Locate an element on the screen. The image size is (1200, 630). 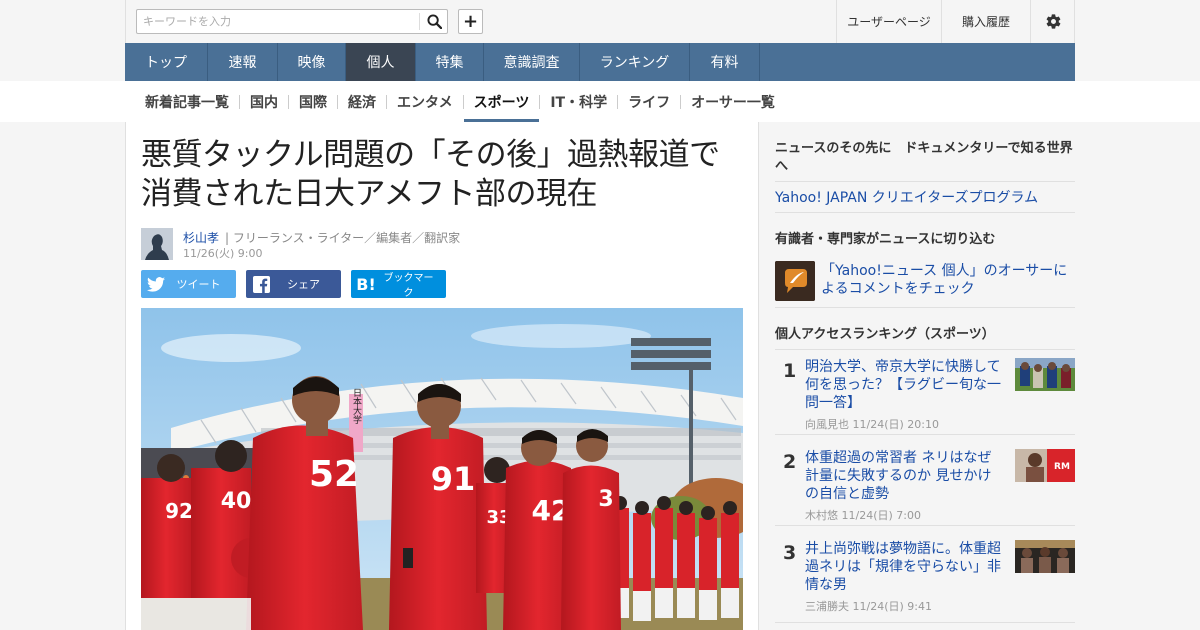
hatena-bookmark-button: B! ブックマーク is located at coordinates (398, 284).